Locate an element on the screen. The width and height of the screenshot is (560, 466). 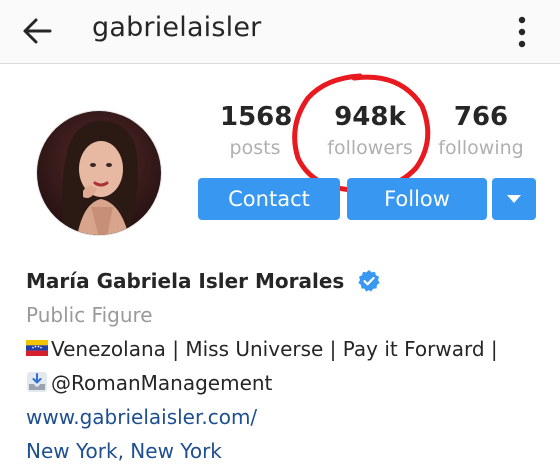
inbox-tray-icon is located at coordinates (37, 382).